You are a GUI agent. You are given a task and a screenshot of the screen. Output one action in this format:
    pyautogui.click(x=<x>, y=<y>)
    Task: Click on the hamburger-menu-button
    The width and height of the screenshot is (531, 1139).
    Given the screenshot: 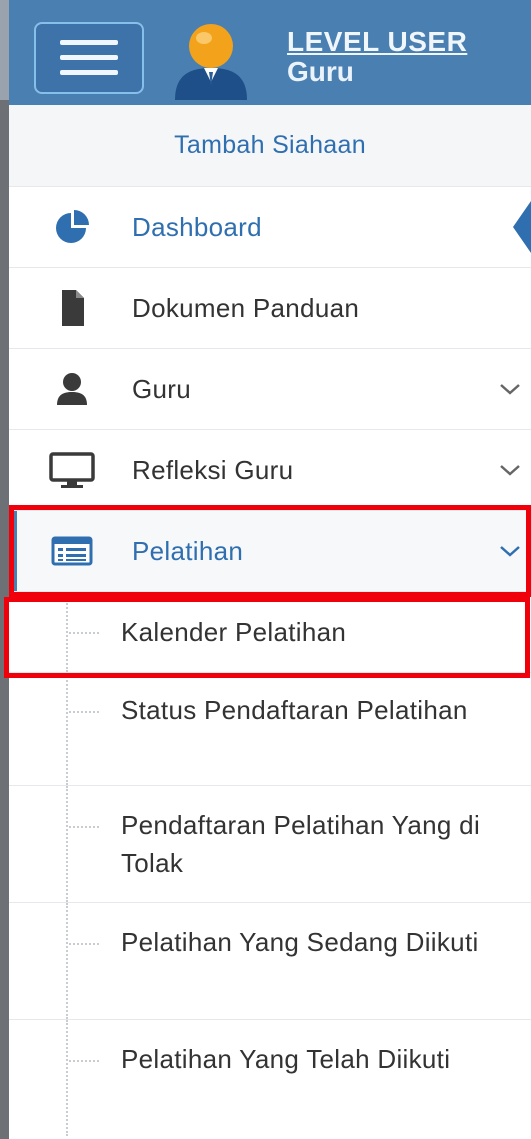 What is the action you would take?
    pyautogui.click(x=89, y=58)
    